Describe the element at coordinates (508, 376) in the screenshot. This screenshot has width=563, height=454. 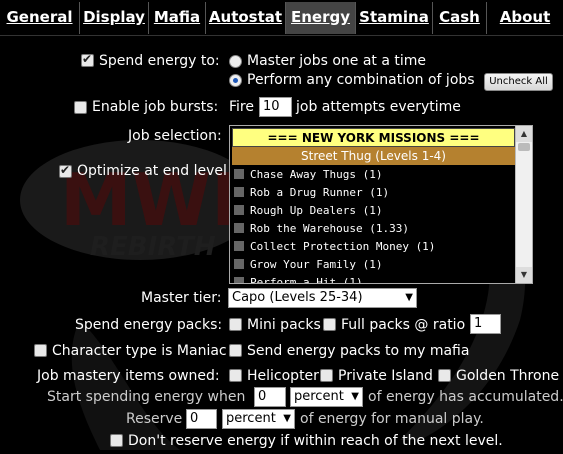
I see `golden-throne-label: Golden Throne` at that location.